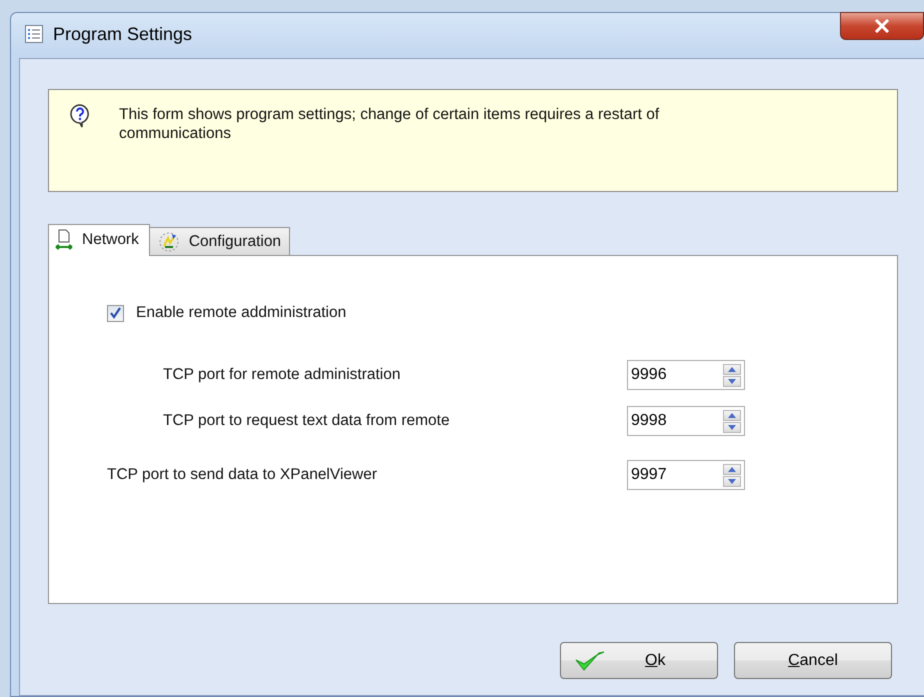 This screenshot has width=924, height=697. I want to click on gear-icon, so click(169, 241).